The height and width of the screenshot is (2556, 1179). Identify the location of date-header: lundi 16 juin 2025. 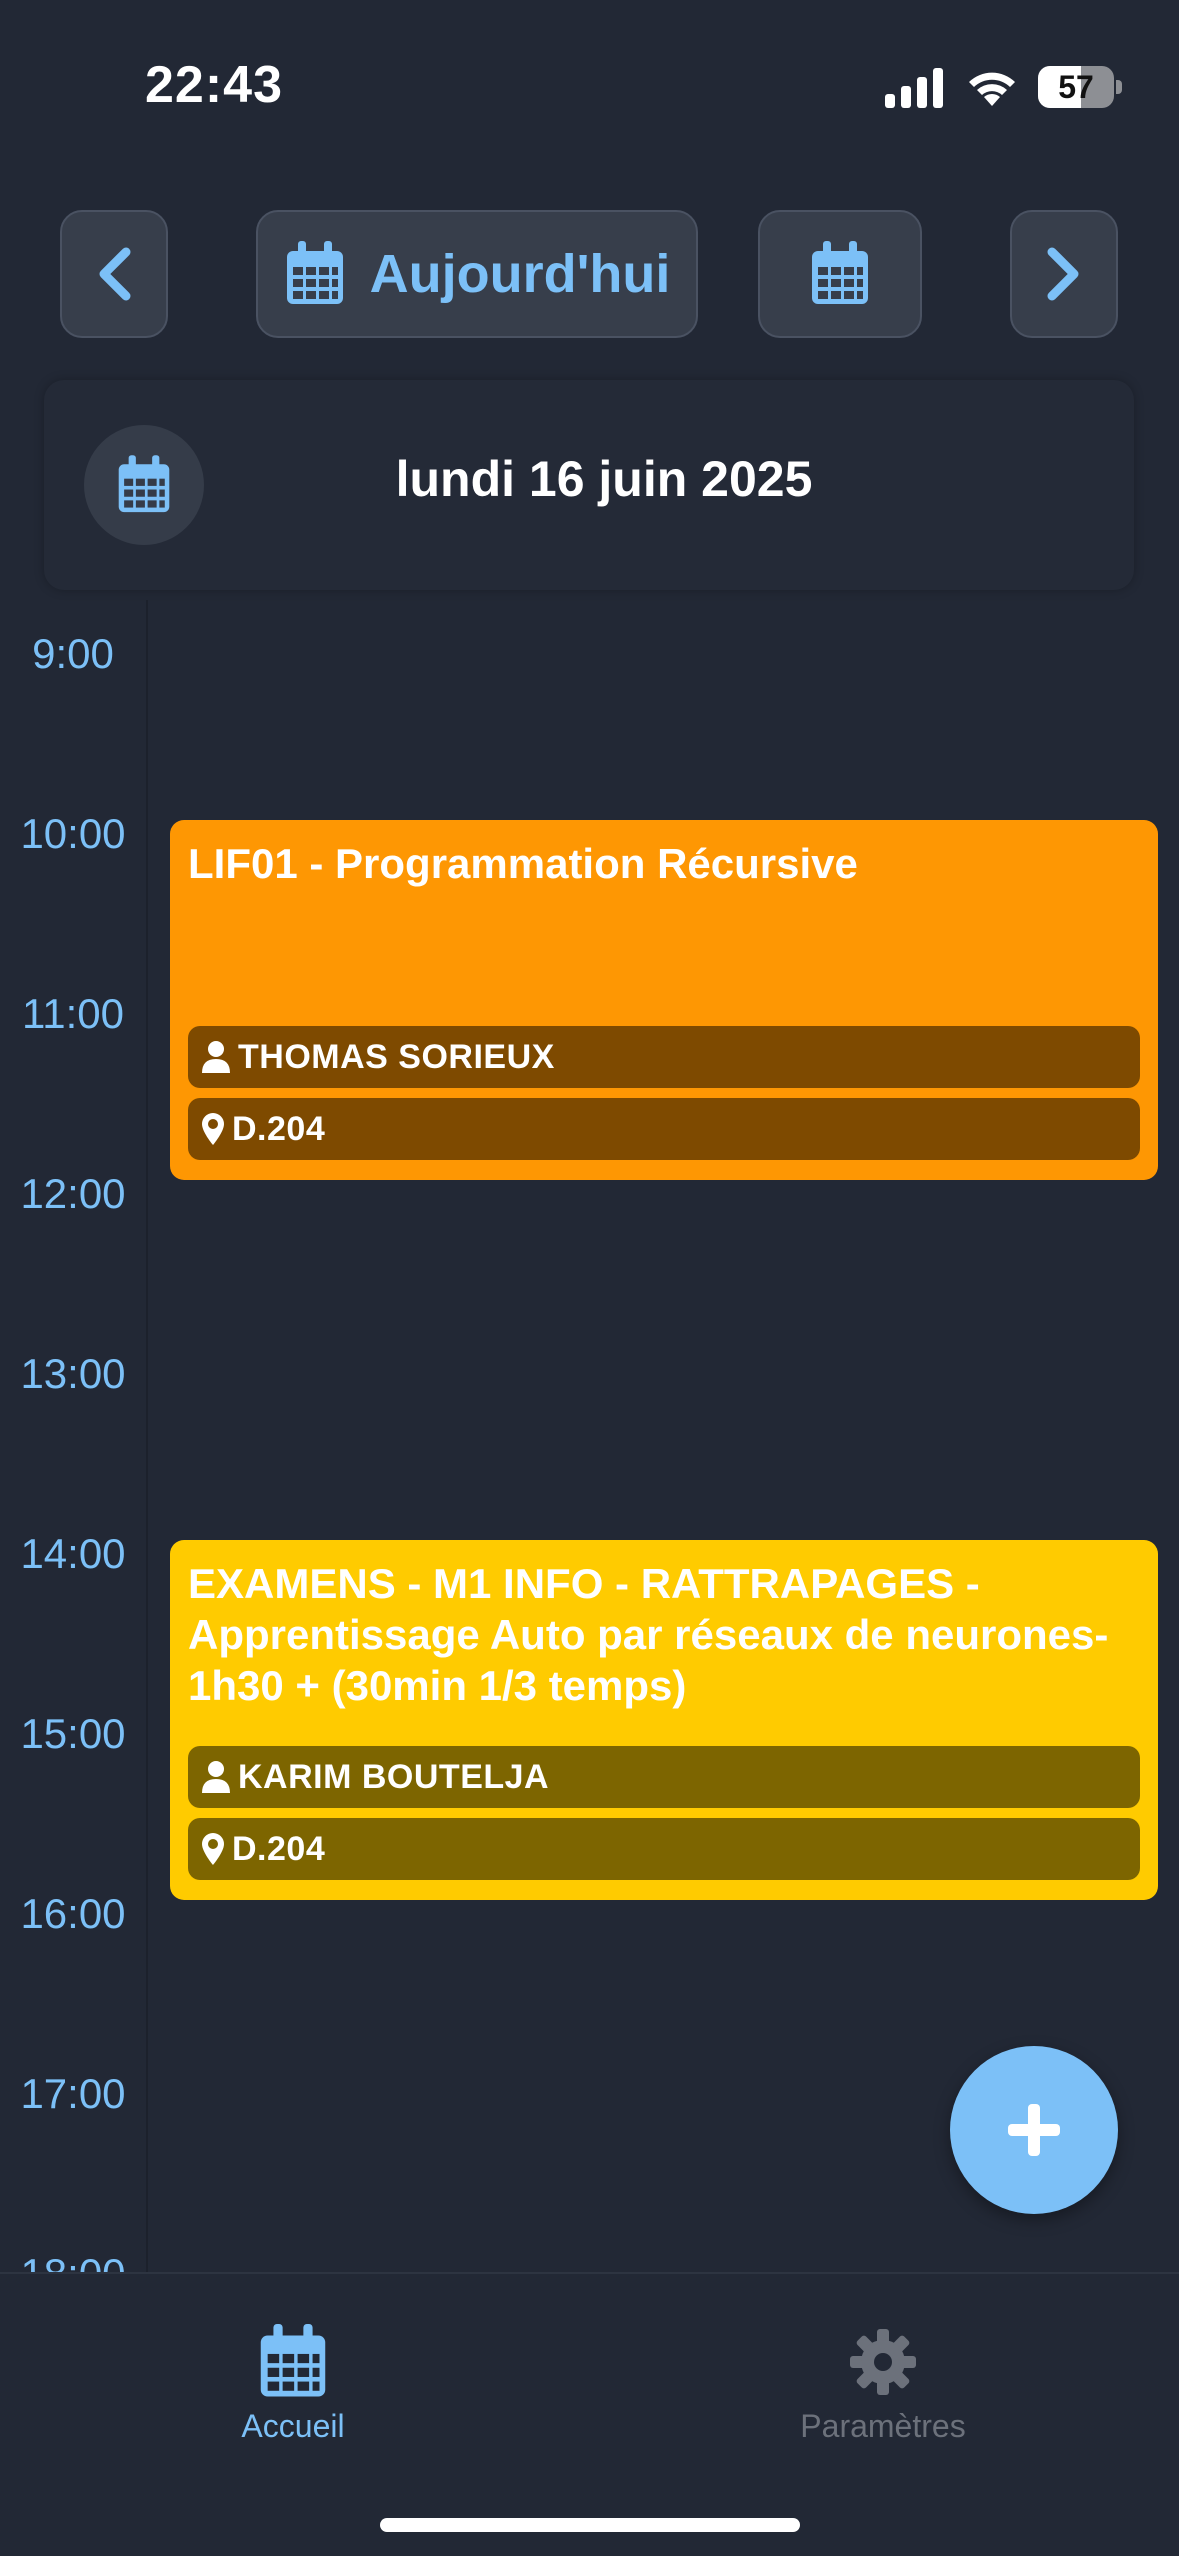
(589, 485).